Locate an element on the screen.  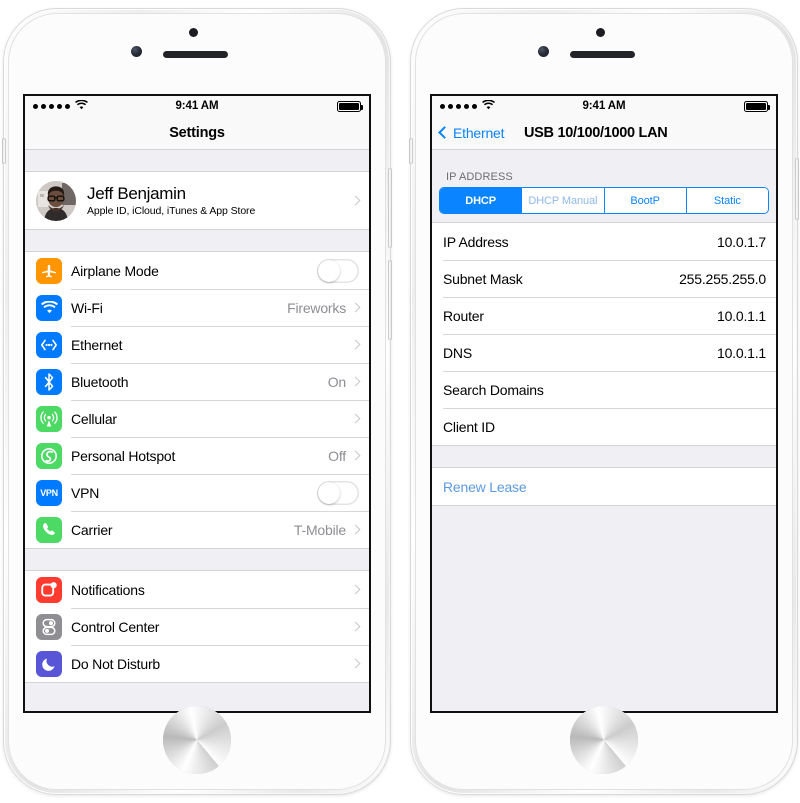
volume-down-button is located at coordinates (390, 300).